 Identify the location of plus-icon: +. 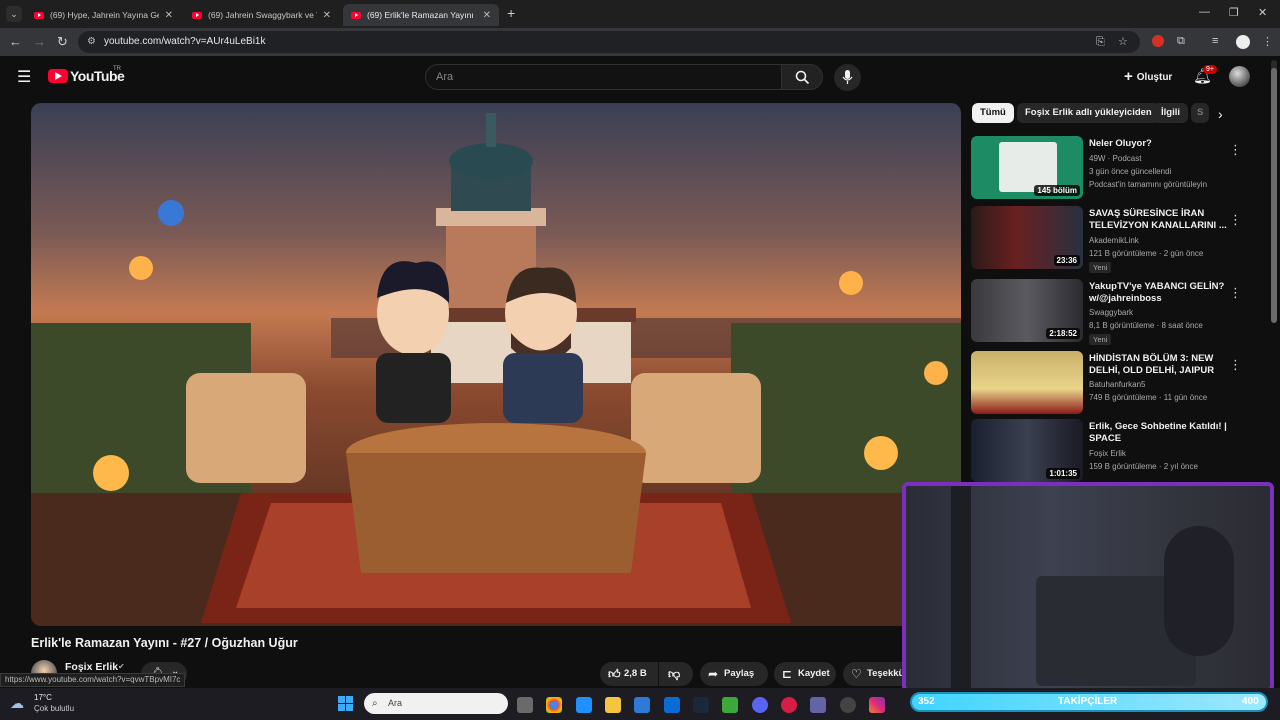
(1128, 76).